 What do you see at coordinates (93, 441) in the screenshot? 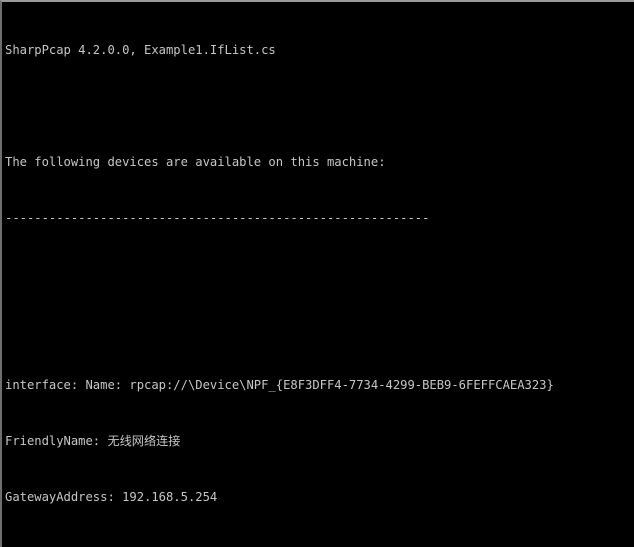
I see `console-line: FriendlyName: 无线网络连接` at bounding box center [93, 441].